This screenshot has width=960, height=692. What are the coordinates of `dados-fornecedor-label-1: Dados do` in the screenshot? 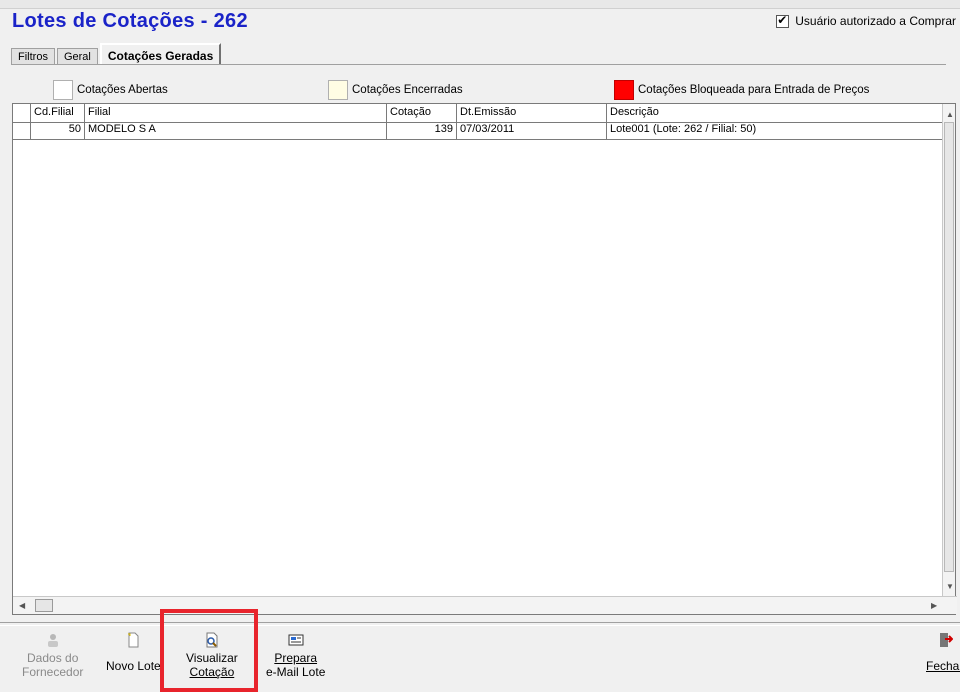 It's located at (53, 658).